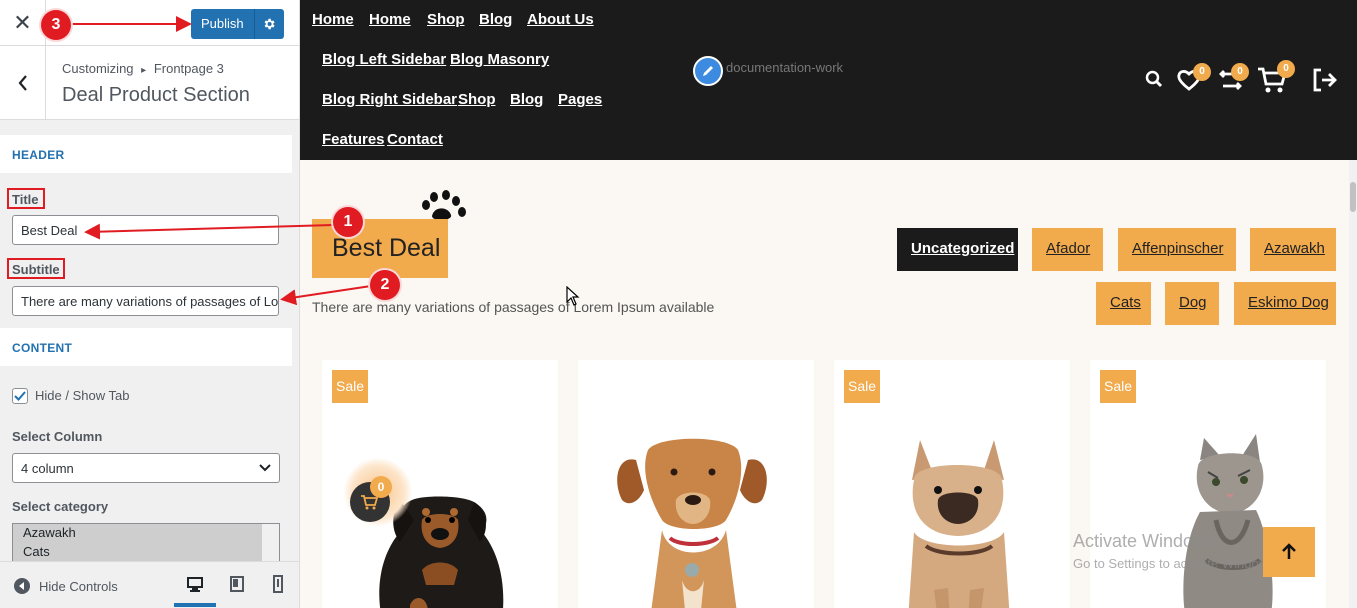  What do you see at coordinates (47, 468) in the screenshot?
I see `select-column-value: 4 column` at bounding box center [47, 468].